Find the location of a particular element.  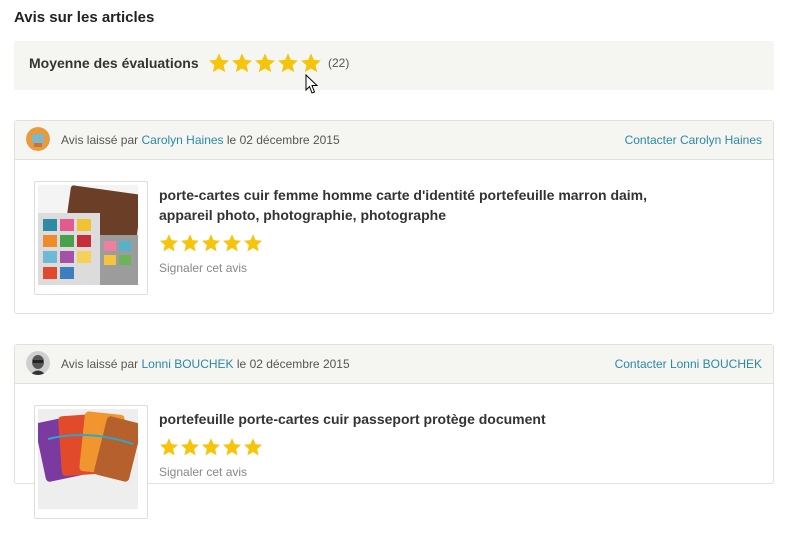

average-rating-bar: Moyenne des évaluations (22) is located at coordinates (394, 65).